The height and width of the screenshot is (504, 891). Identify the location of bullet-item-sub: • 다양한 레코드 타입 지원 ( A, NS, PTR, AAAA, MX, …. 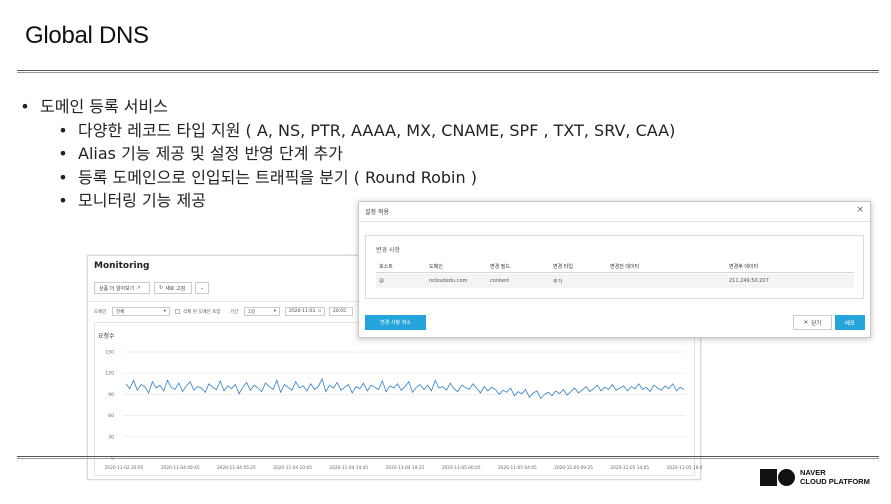
(366, 131).